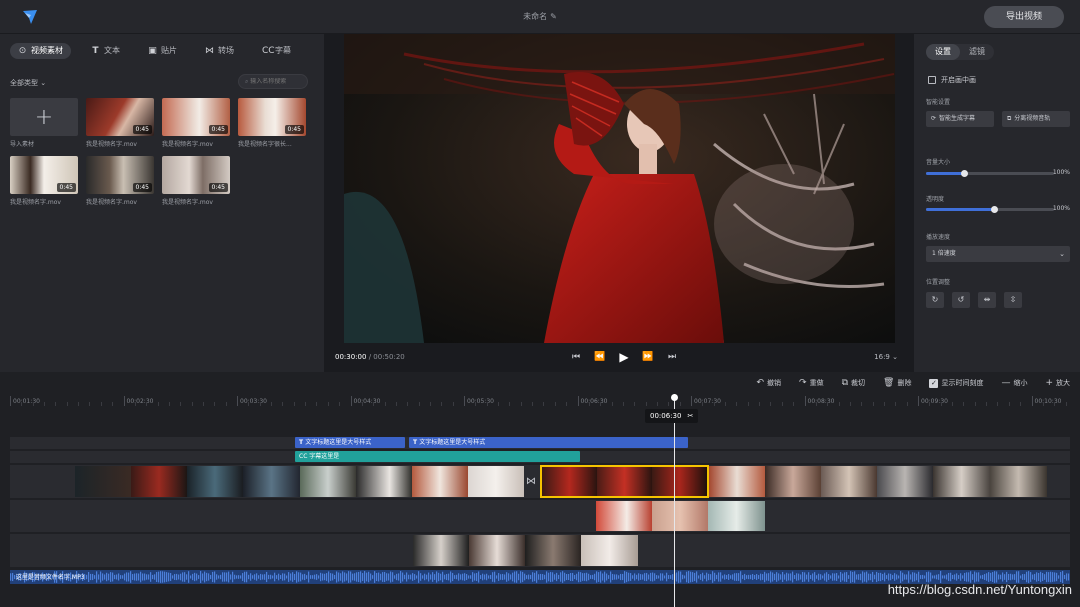 This screenshot has height=607, width=1080. Describe the element at coordinates (965, 173) in the screenshot. I see `volume-slider-handle` at that location.